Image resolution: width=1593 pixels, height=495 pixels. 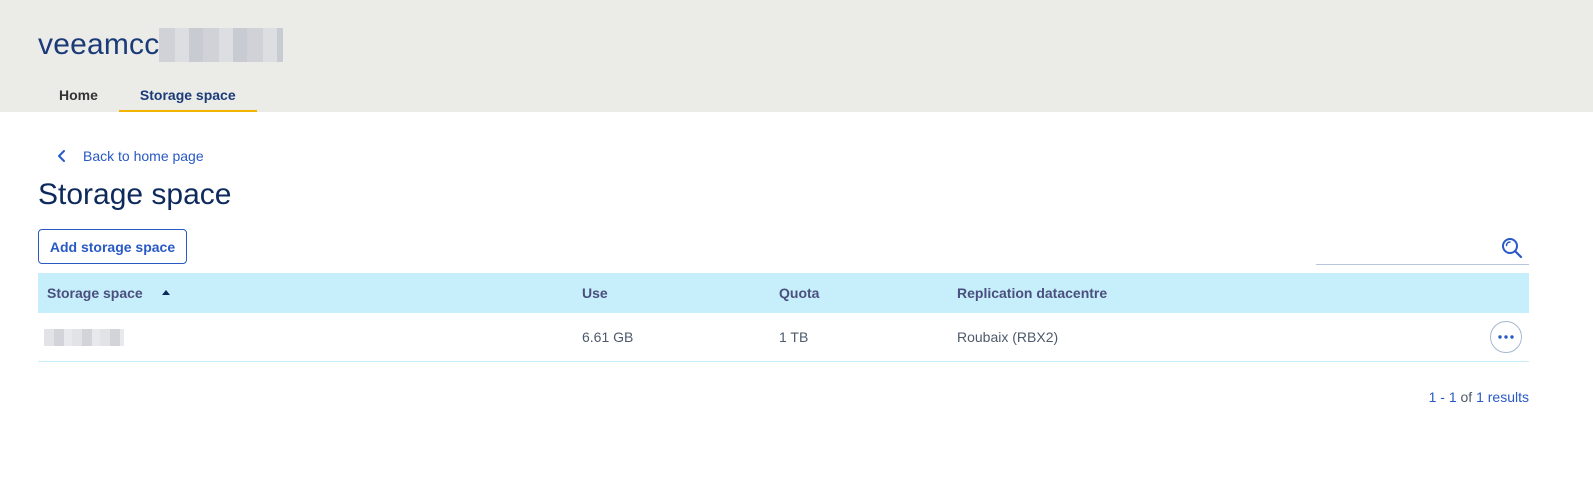 I want to click on more-horizontal-icon, so click(x=1506, y=337).